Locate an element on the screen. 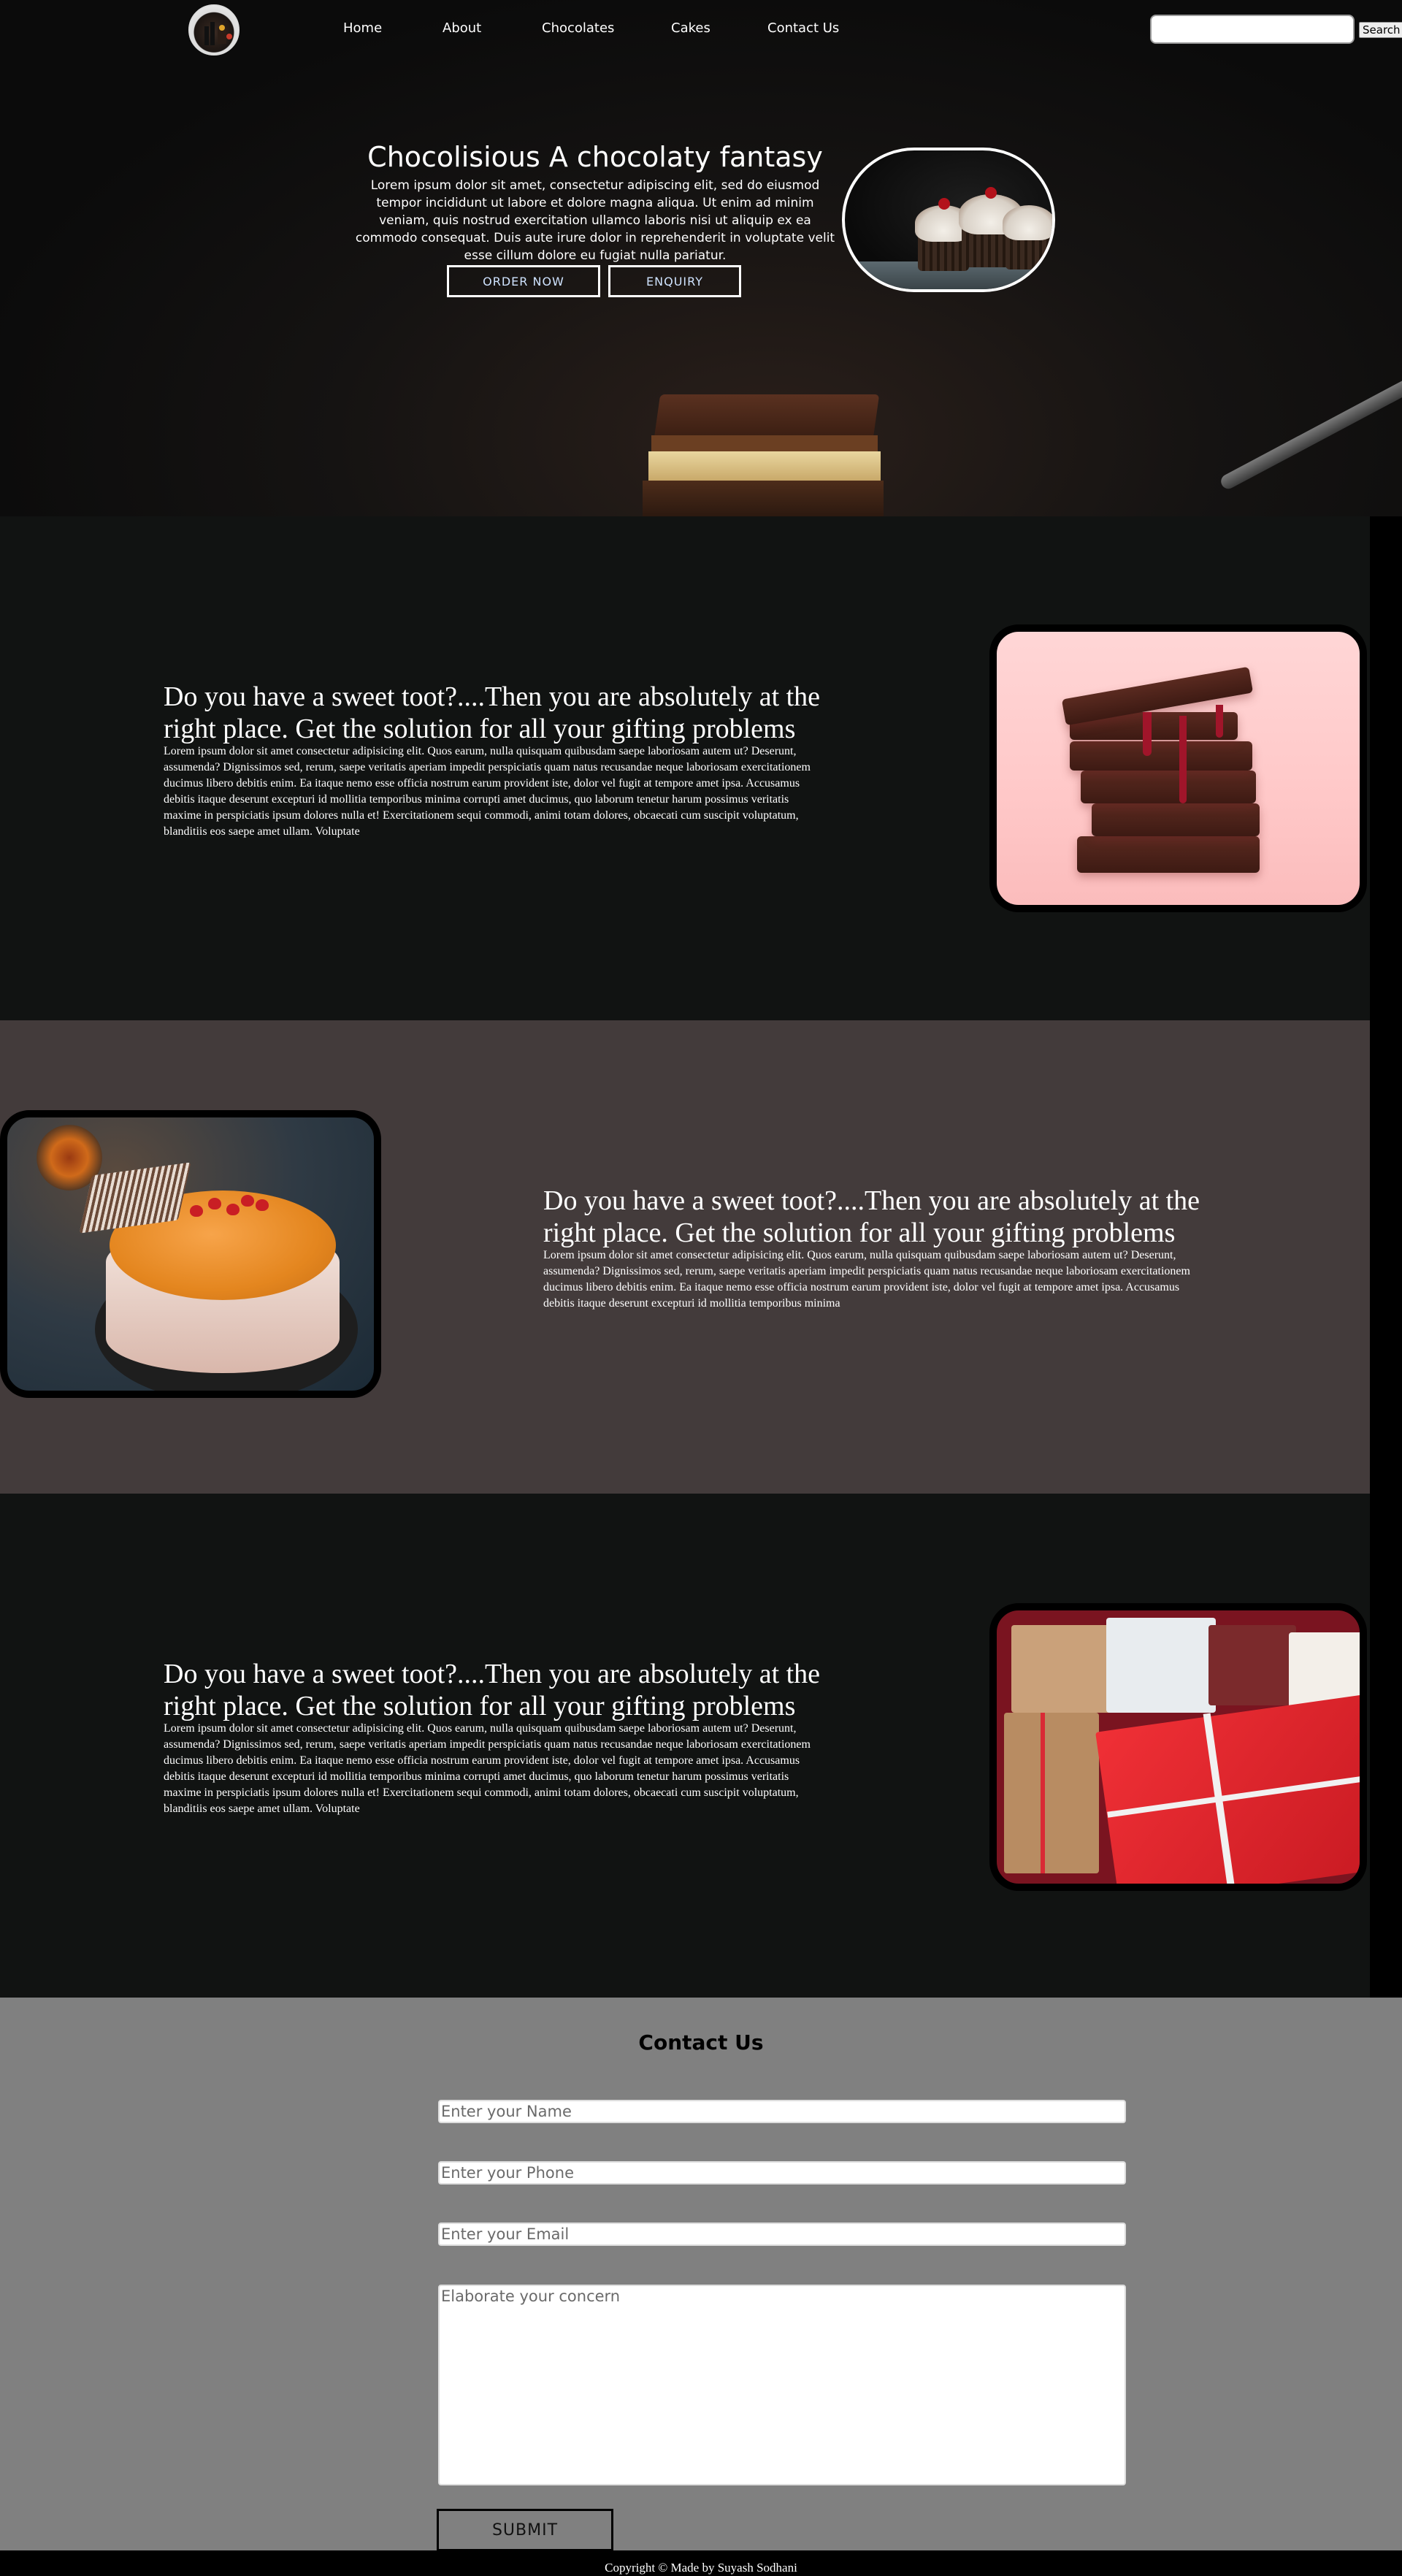 The width and height of the screenshot is (1402, 2576). background-cake-slice-image is located at coordinates (782, 455).